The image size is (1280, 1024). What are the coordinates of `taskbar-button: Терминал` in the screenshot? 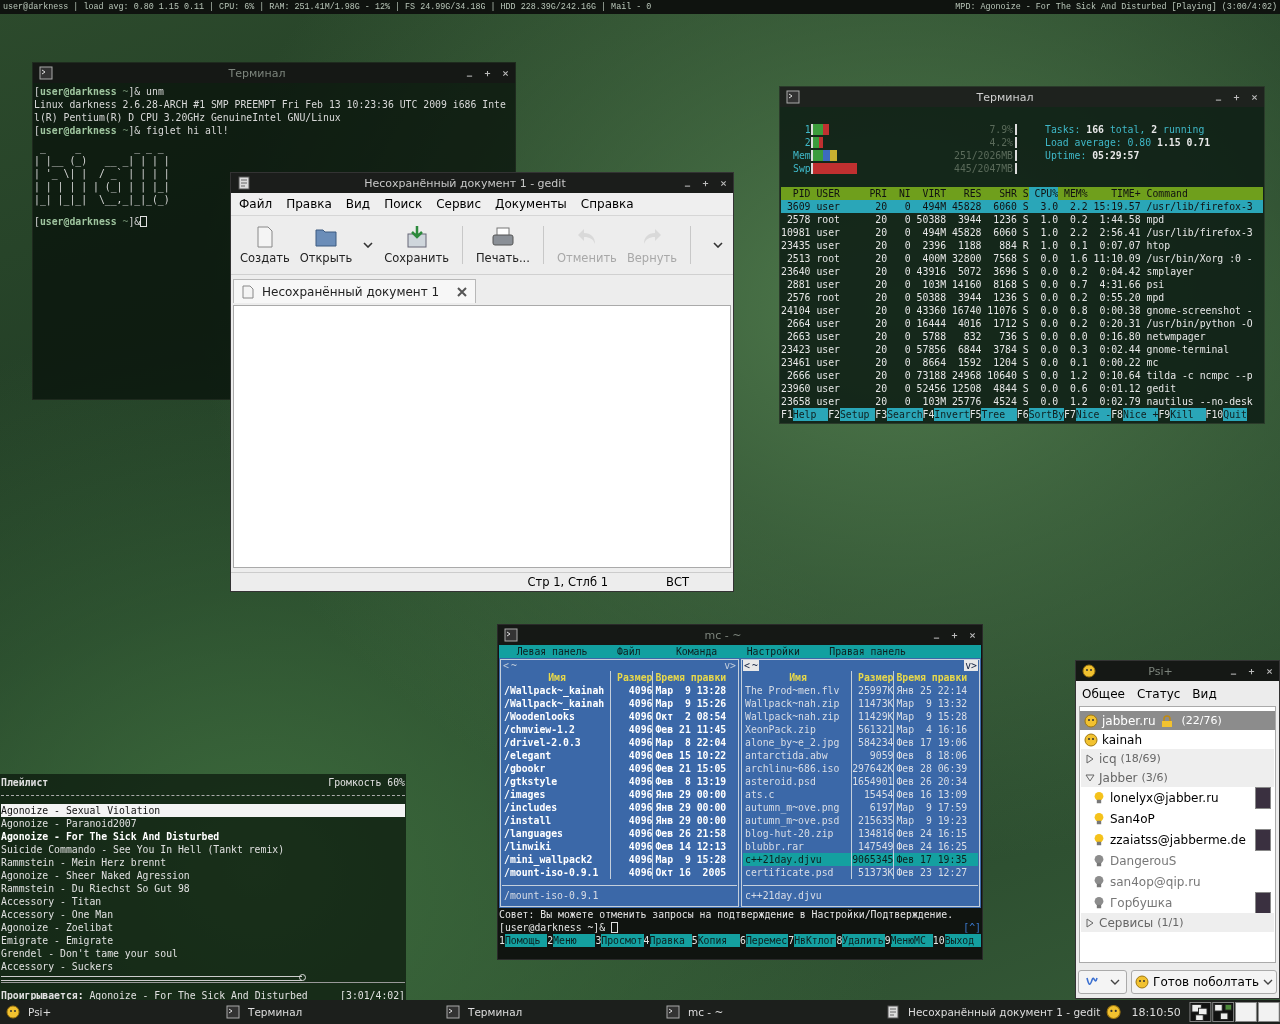 It's located at (330, 1012).